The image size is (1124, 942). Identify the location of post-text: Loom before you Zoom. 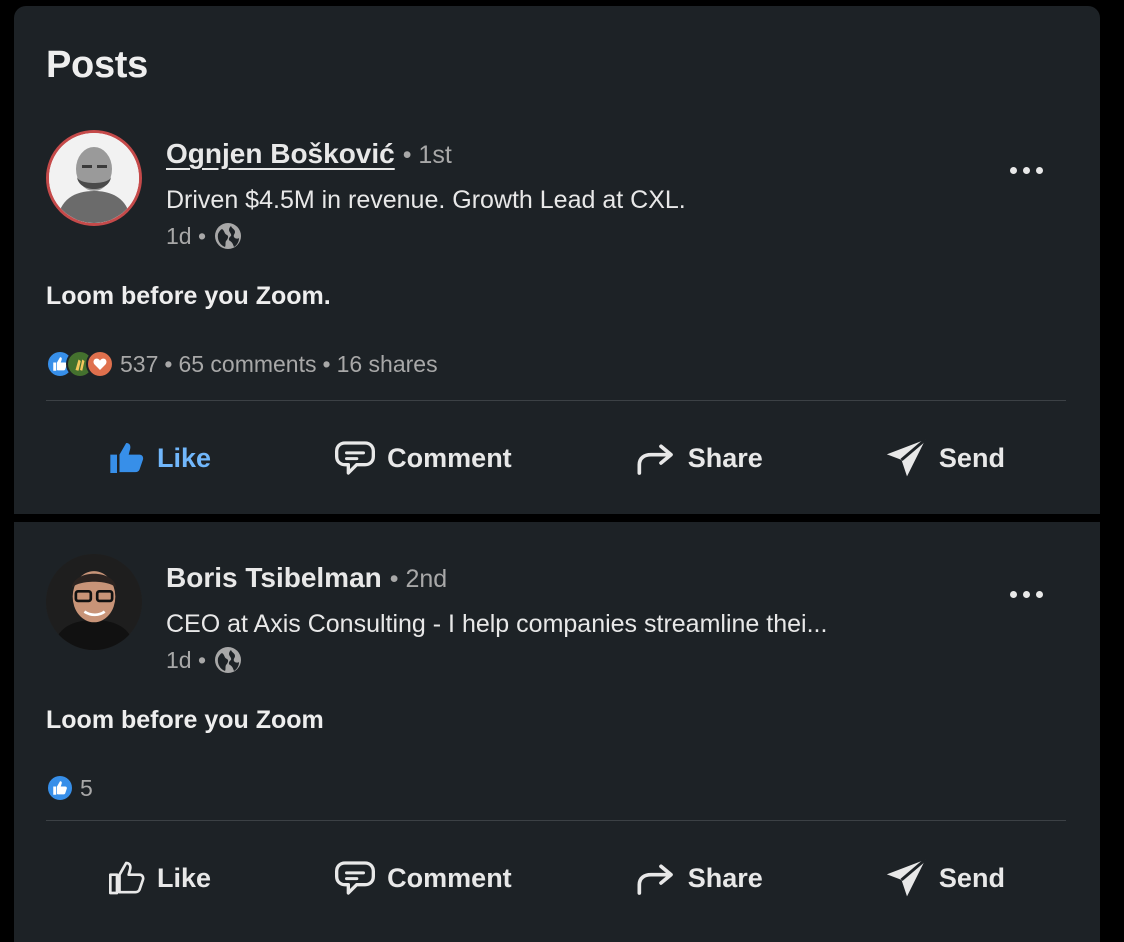
(185, 720).